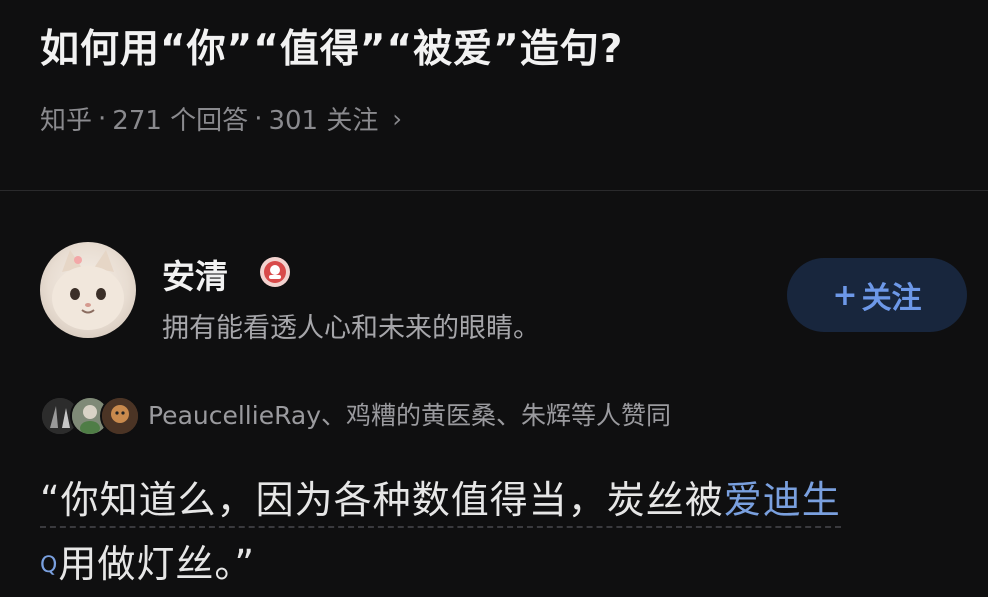 This screenshot has width=988, height=597. I want to click on follow-button: + 关注, so click(877, 295).